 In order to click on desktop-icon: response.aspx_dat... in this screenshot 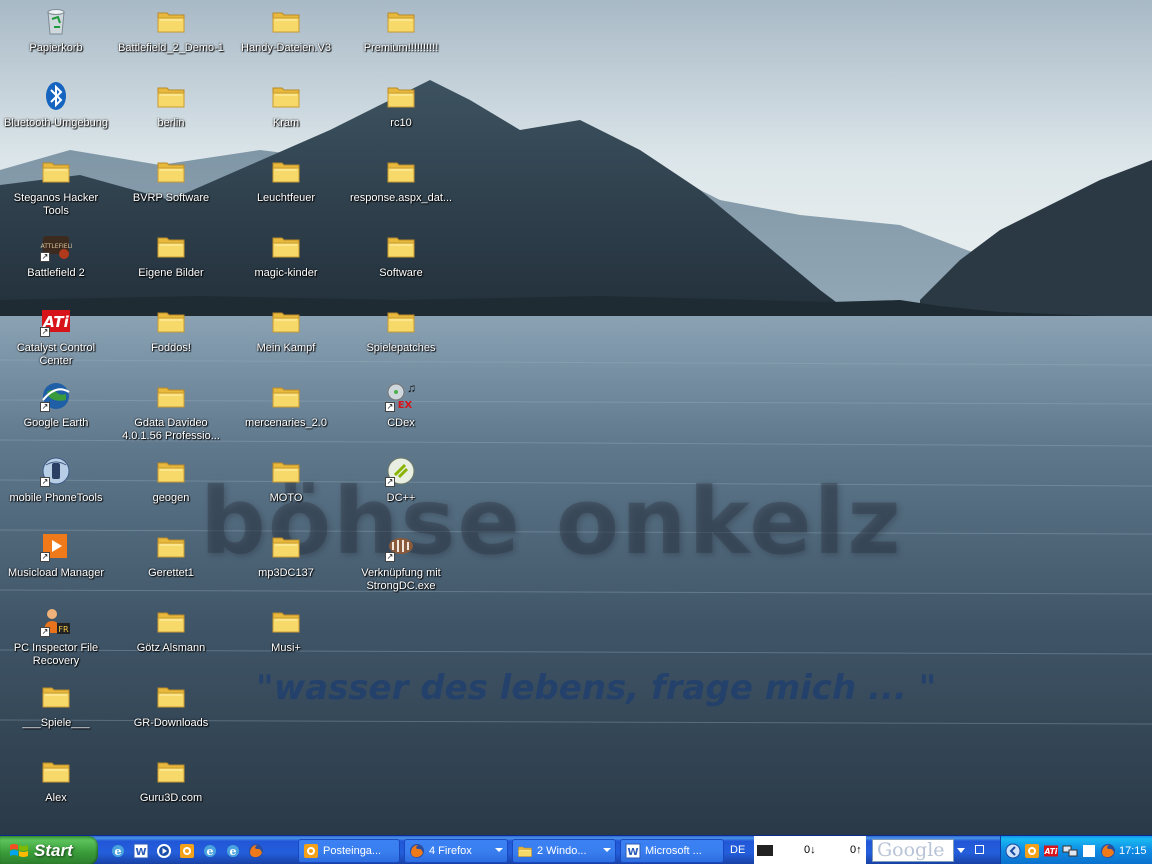, I will do `click(401, 189)`.